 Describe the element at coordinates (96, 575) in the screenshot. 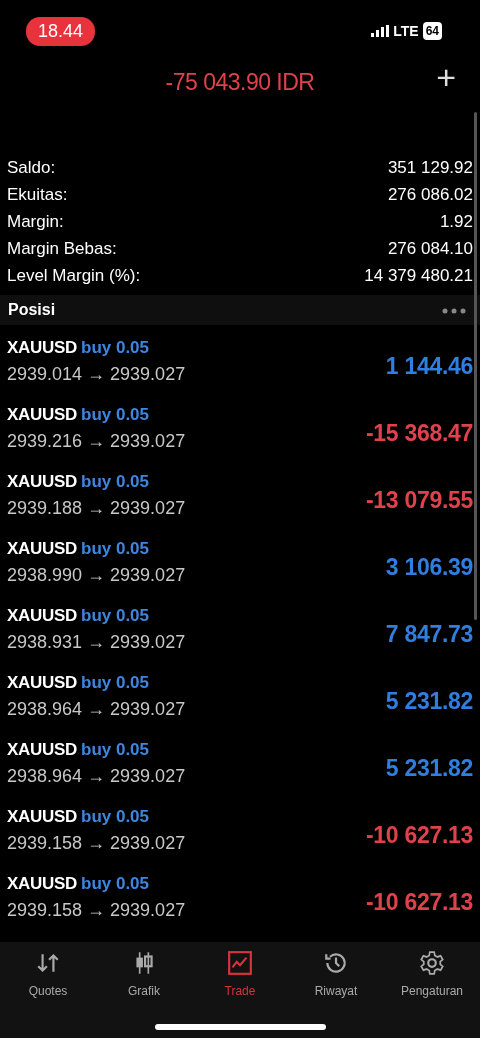

I see `position-prices: 2938.990 → 2939.027` at that location.